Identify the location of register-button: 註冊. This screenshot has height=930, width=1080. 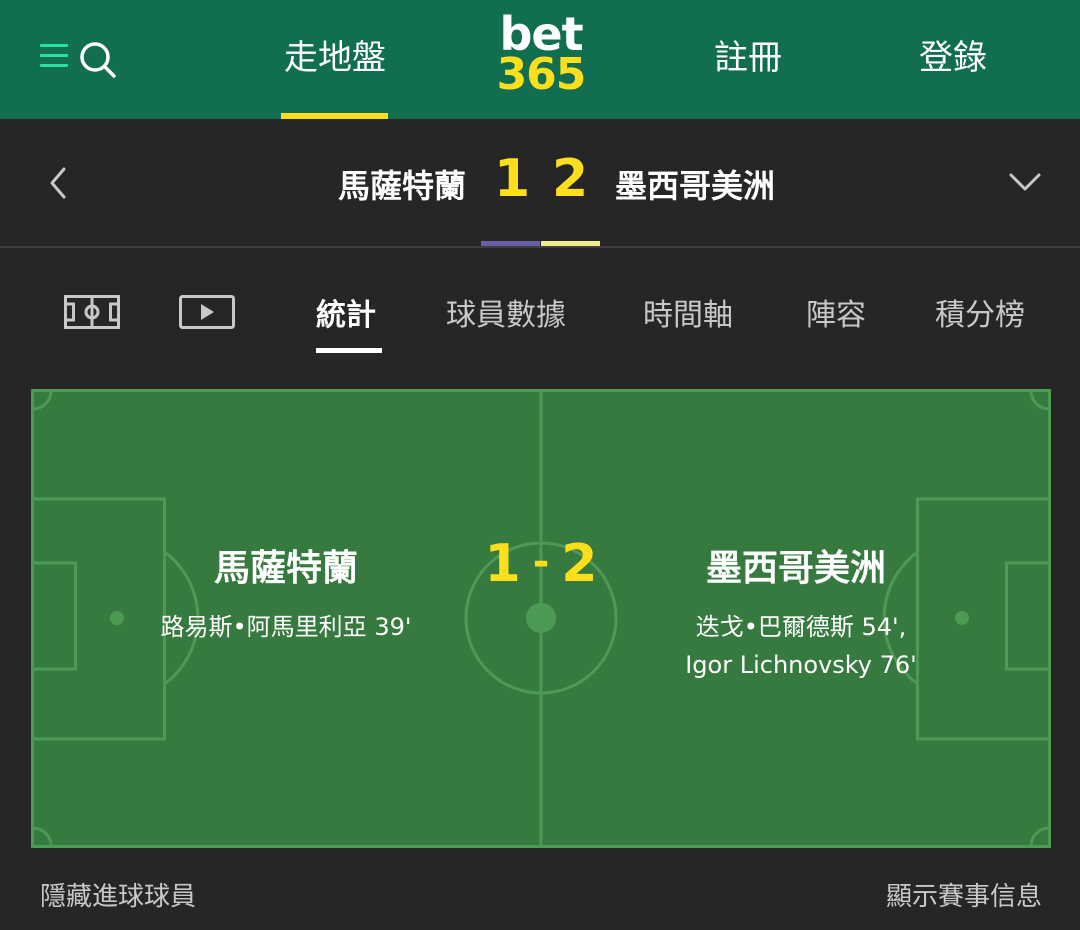
(748, 58).